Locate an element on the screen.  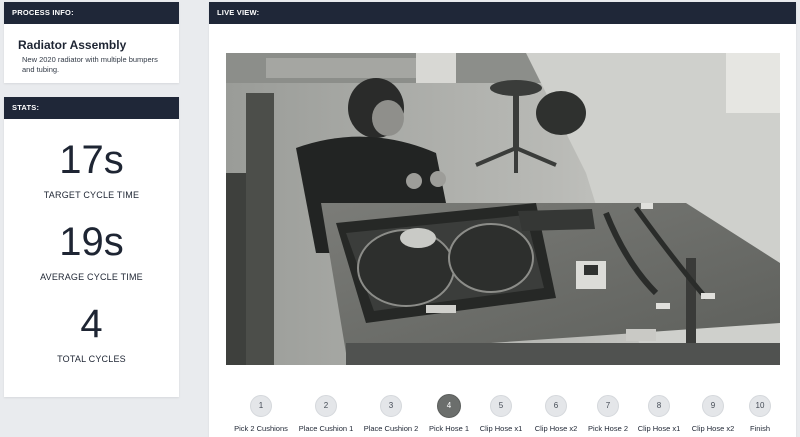
total-cycles-stat: 4 TOTAL CYCLES is located at coordinates (91, 334).